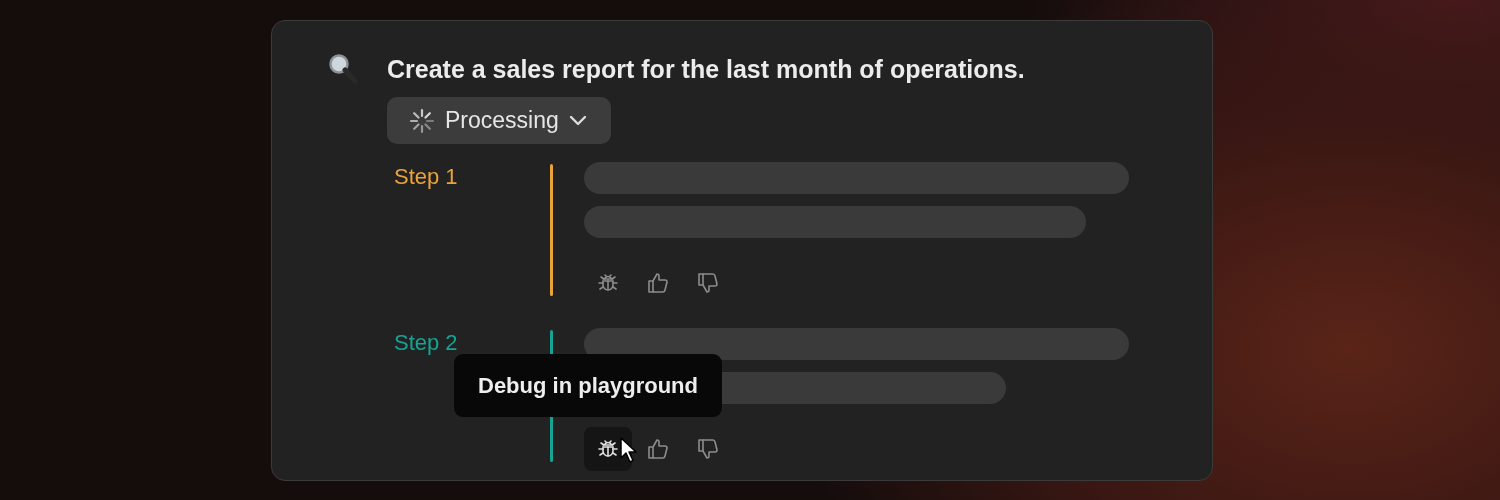  What do you see at coordinates (577, 120) in the screenshot?
I see `chevron-down-icon` at bounding box center [577, 120].